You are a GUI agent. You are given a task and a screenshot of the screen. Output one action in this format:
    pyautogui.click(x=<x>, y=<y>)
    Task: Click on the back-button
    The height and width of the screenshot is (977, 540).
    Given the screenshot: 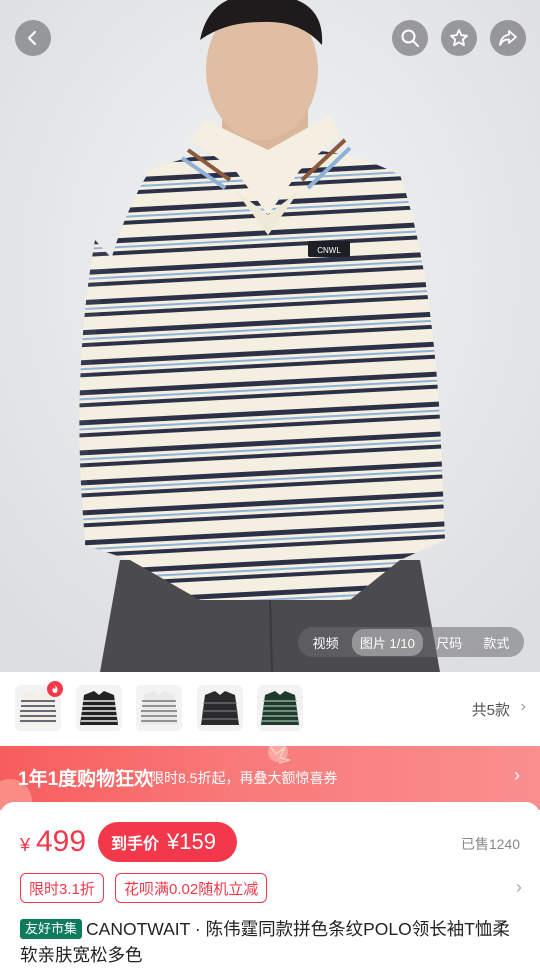 What is the action you would take?
    pyautogui.click(x=33, y=38)
    